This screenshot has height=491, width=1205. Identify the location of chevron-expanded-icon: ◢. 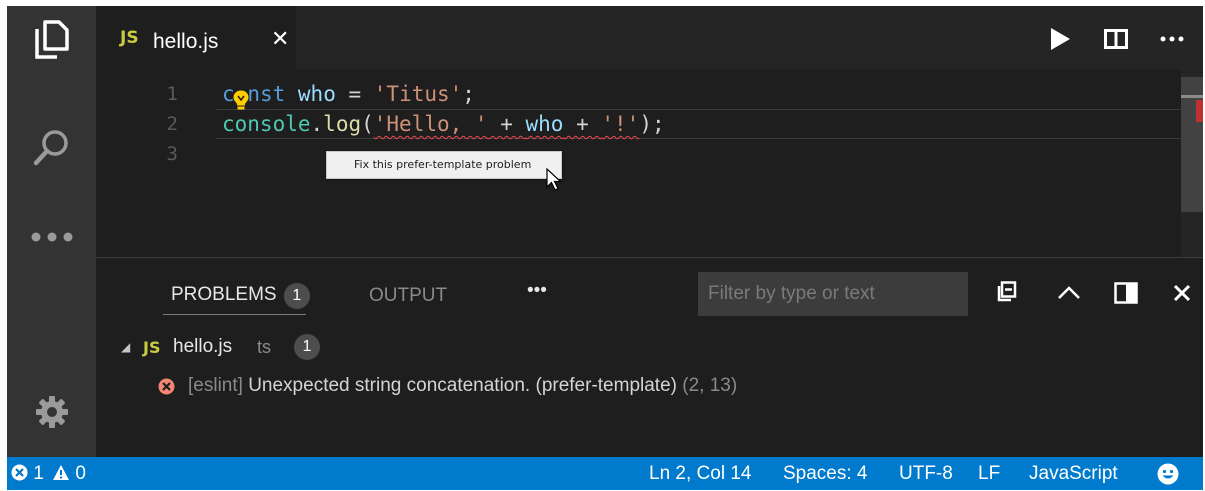
(125, 347).